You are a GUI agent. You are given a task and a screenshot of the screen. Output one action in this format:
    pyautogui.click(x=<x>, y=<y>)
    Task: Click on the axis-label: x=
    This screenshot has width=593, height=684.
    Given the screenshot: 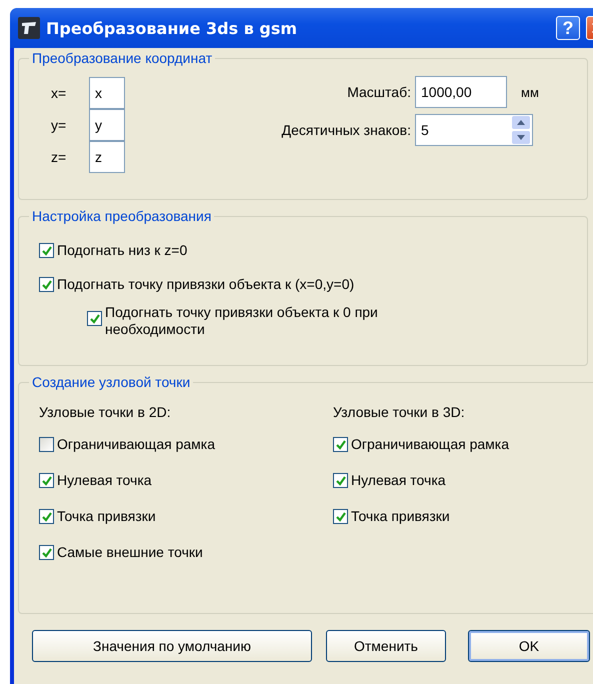 What is the action you would take?
    pyautogui.click(x=59, y=93)
    